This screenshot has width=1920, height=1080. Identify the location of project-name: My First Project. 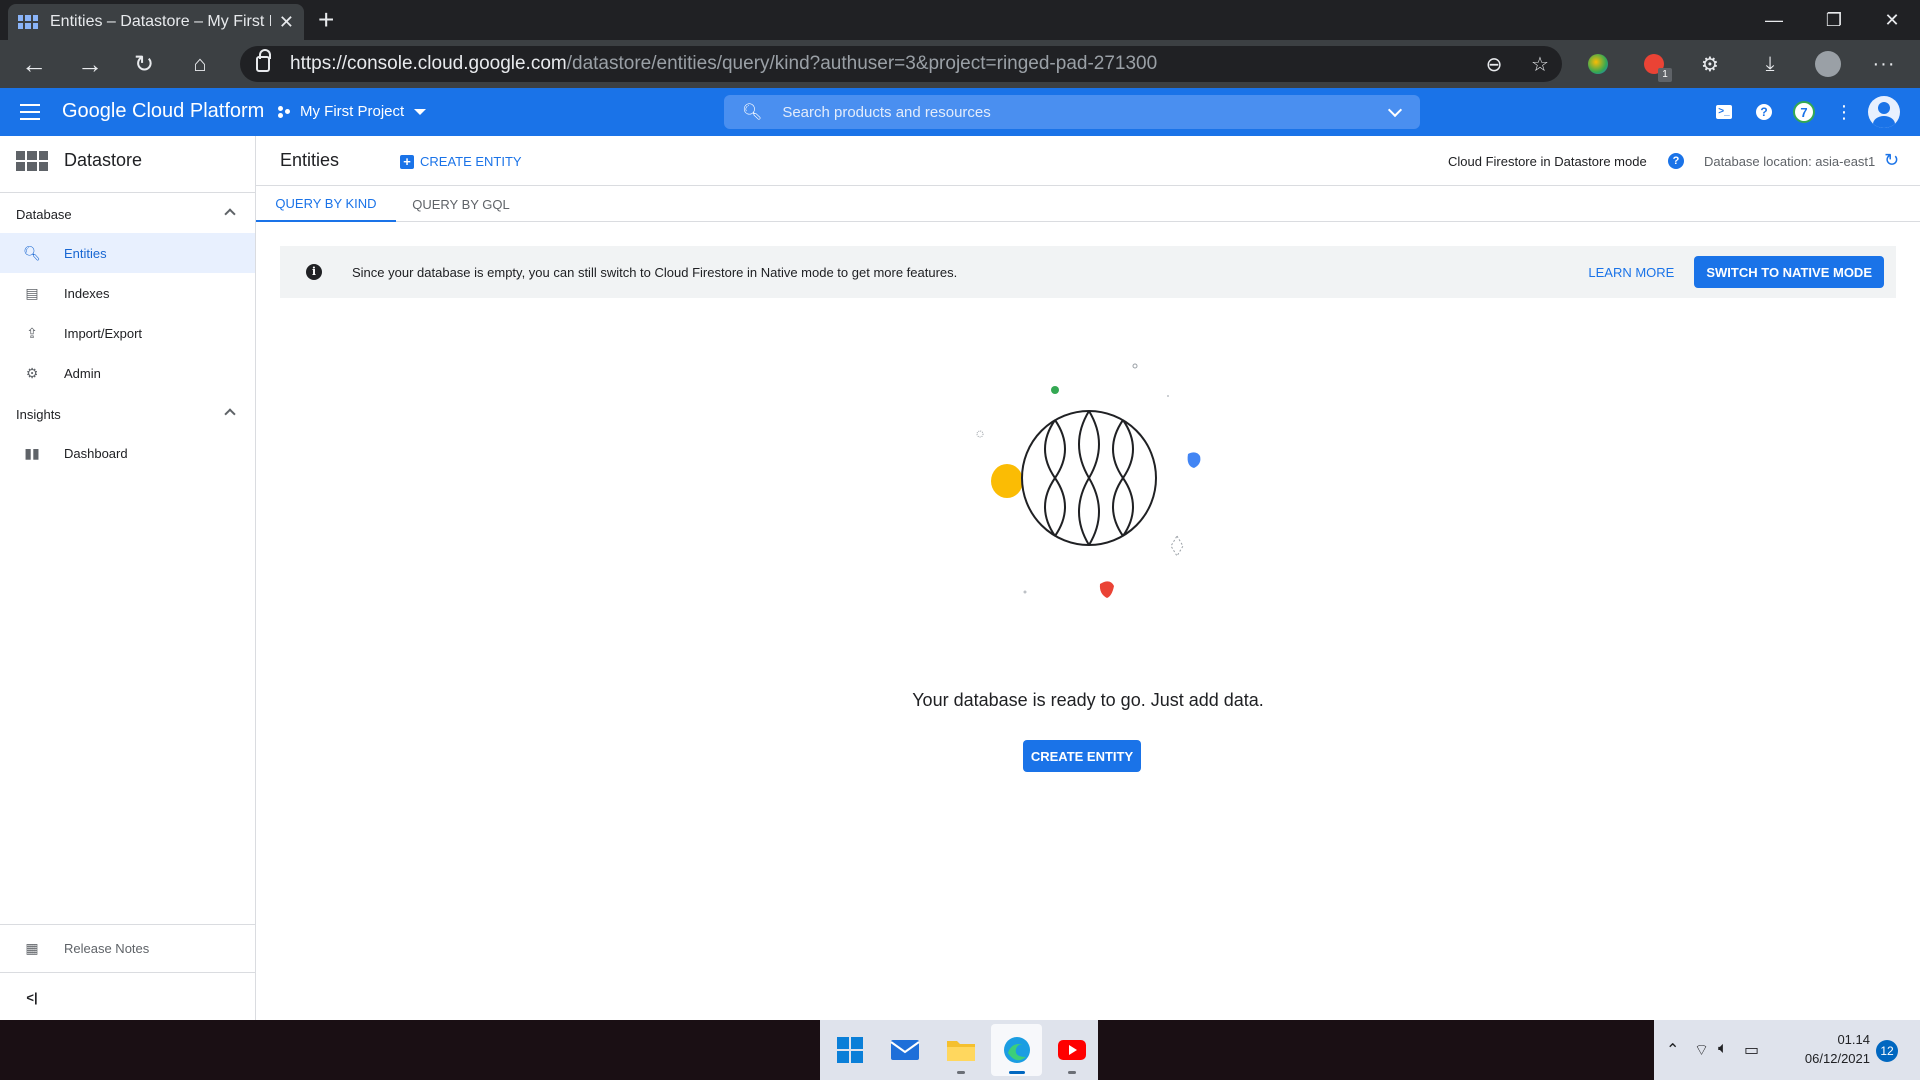
(352, 111).